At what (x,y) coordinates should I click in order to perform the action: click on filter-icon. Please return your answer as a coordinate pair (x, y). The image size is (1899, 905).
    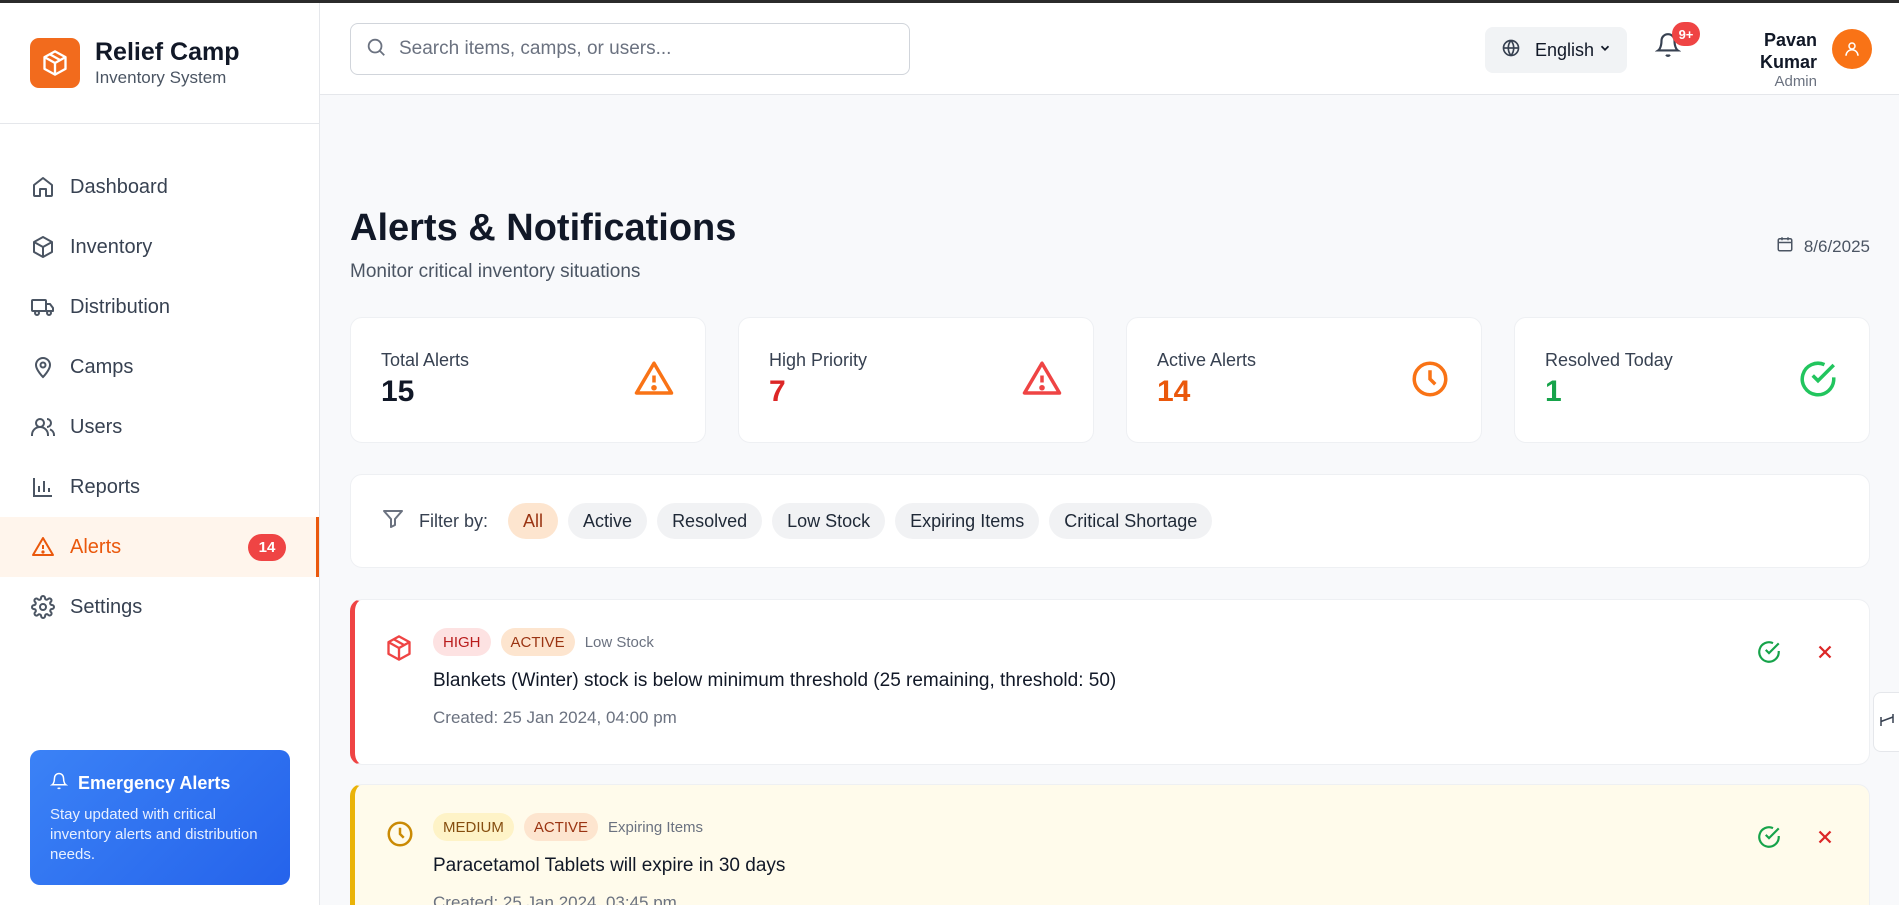
    Looking at the image, I should click on (393, 521).